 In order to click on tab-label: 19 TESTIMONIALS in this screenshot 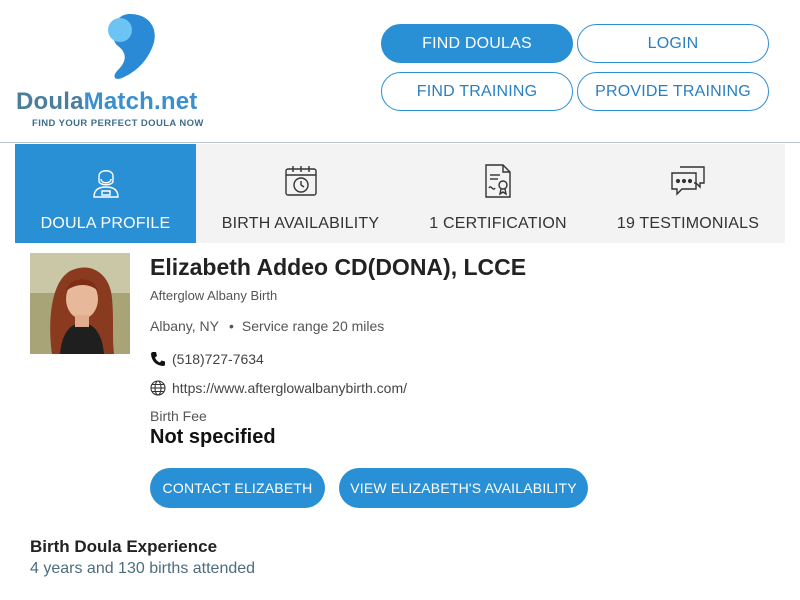, I will do `click(688, 223)`.